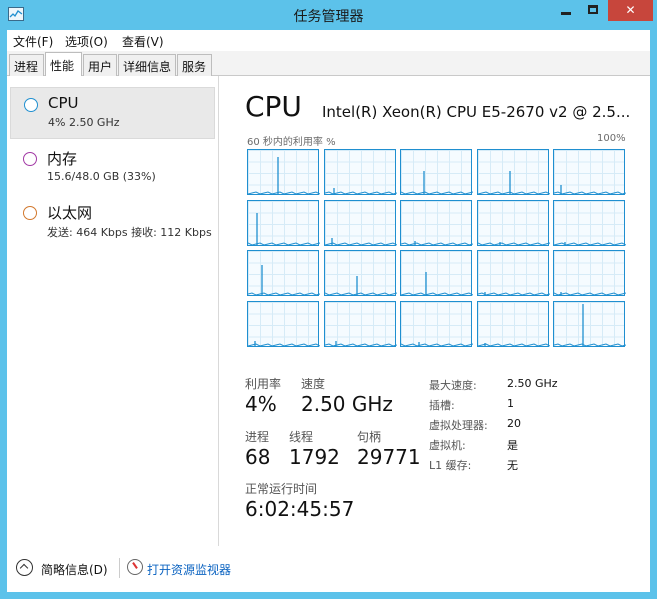 Image resolution: width=657 pixels, height=599 pixels. I want to click on uptime-label: 正常运行时间, so click(281, 489).